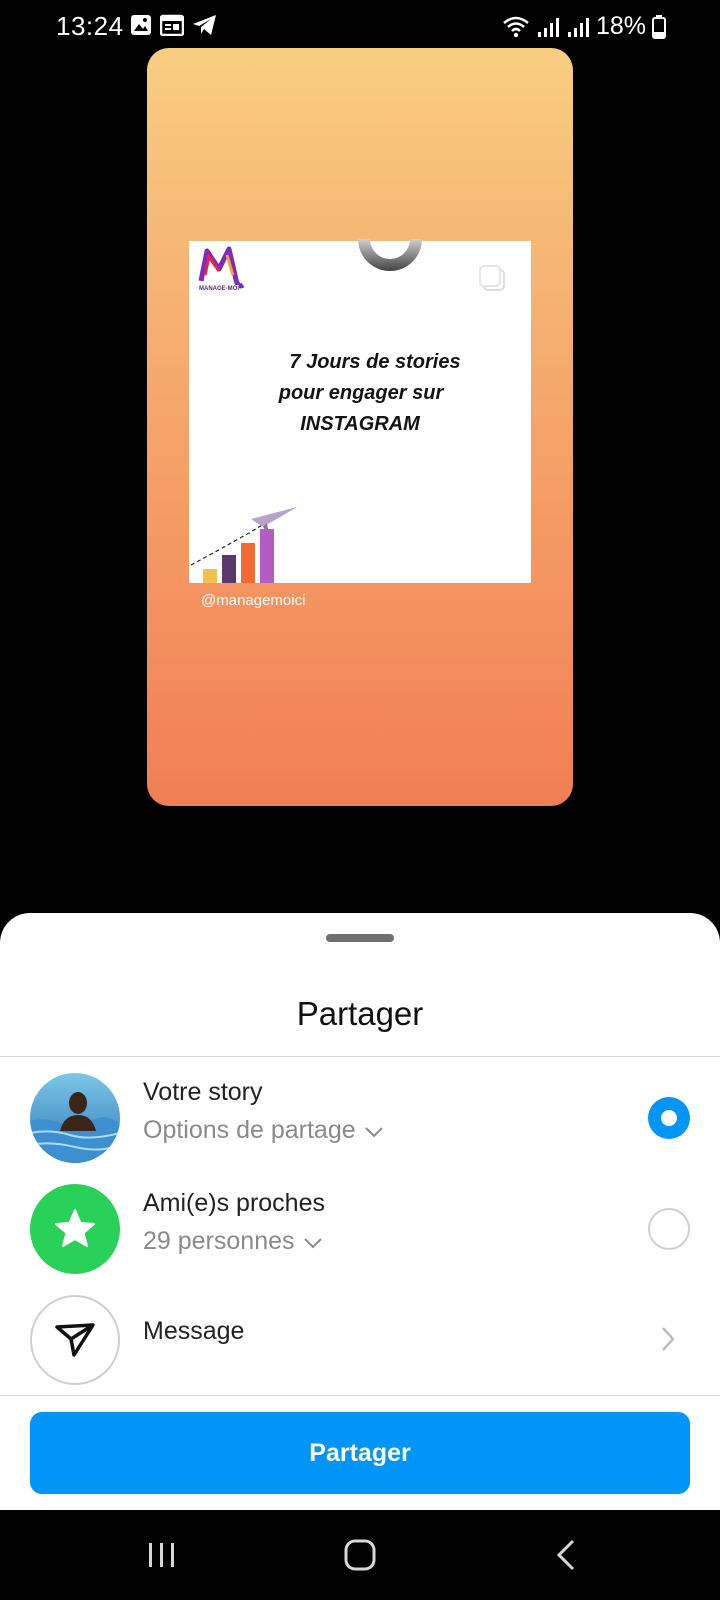  What do you see at coordinates (360, 26) in the screenshot?
I see `status-bar: 13:24 18%` at bounding box center [360, 26].